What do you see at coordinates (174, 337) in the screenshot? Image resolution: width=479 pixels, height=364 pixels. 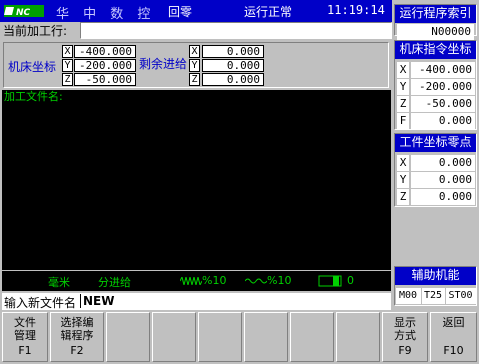 I see `fkey-f4` at bounding box center [174, 337].